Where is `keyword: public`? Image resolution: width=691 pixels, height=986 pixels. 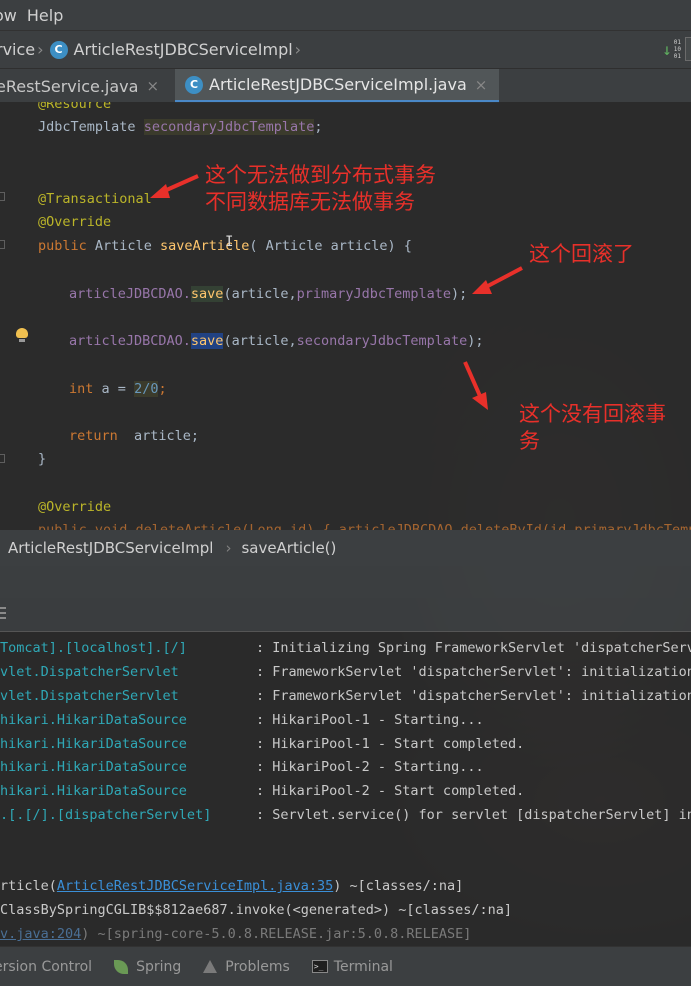 keyword: public is located at coordinates (62, 246).